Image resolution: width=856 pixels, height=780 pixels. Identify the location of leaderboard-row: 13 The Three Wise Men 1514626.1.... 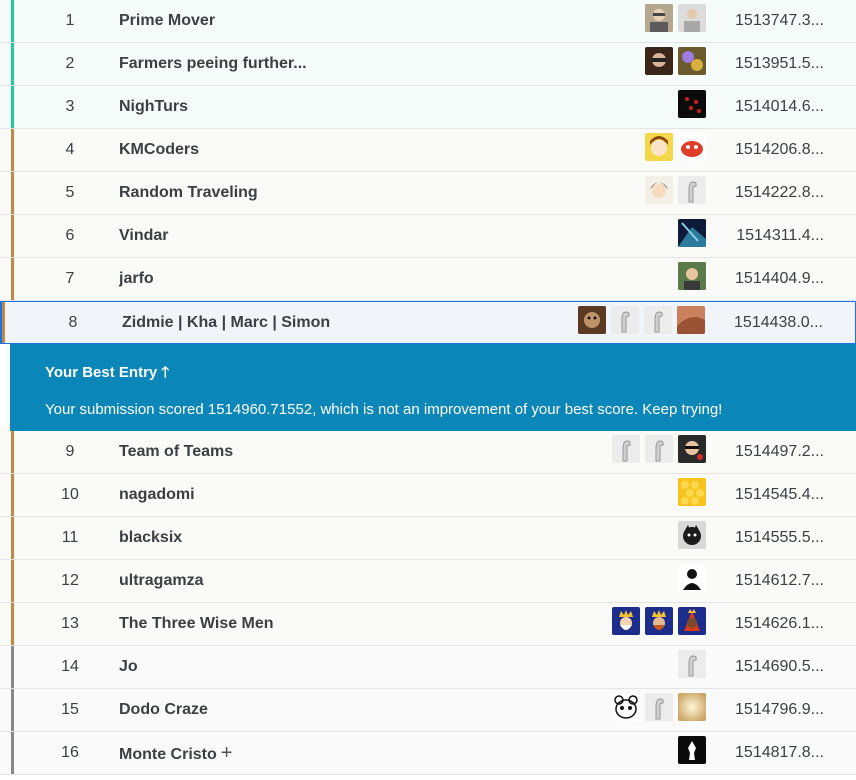
(428, 624).